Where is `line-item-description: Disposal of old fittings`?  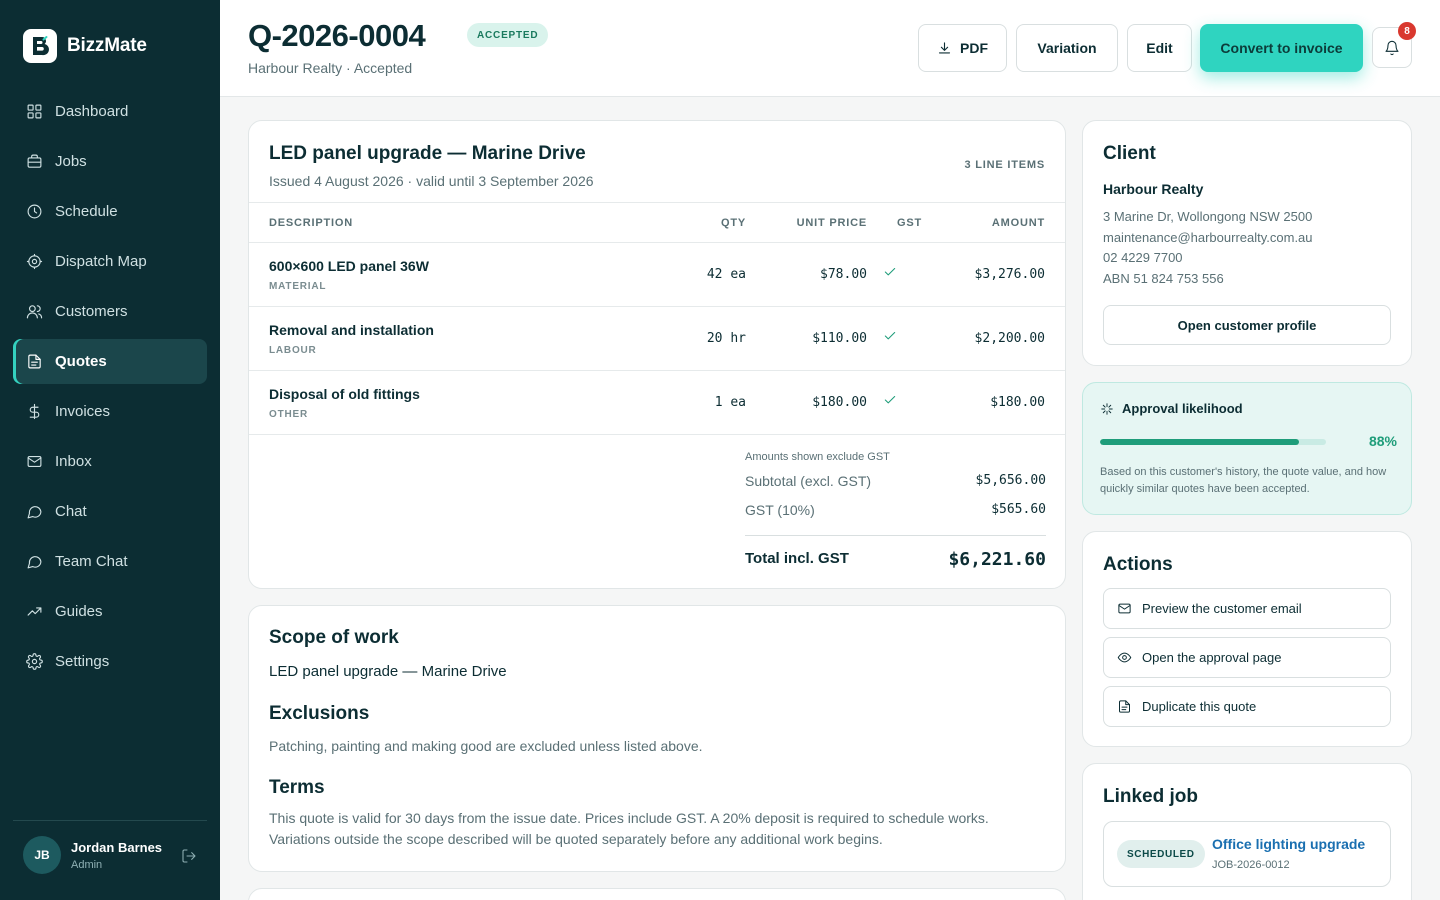 line-item-description: Disposal of old fittings is located at coordinates (344, 394).